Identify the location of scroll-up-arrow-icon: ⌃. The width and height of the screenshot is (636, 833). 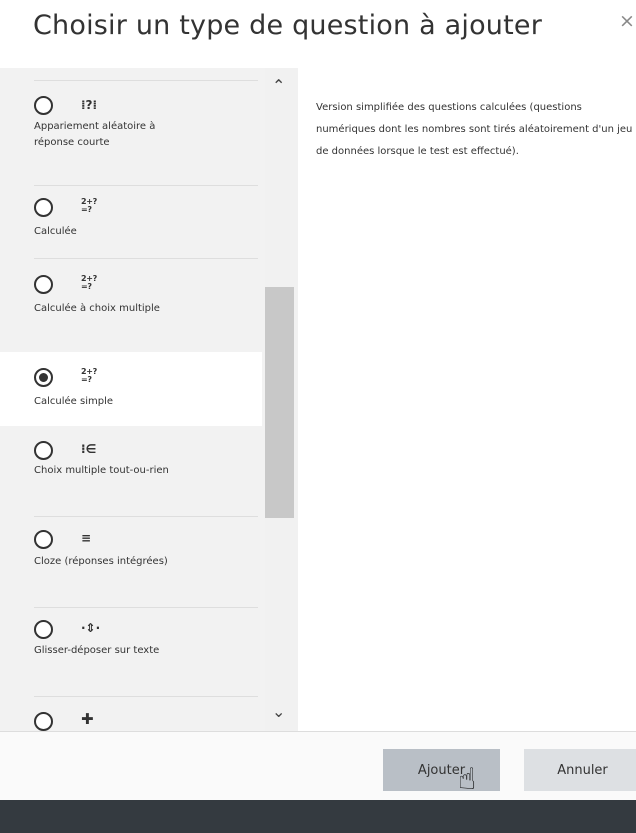
(278, 85).